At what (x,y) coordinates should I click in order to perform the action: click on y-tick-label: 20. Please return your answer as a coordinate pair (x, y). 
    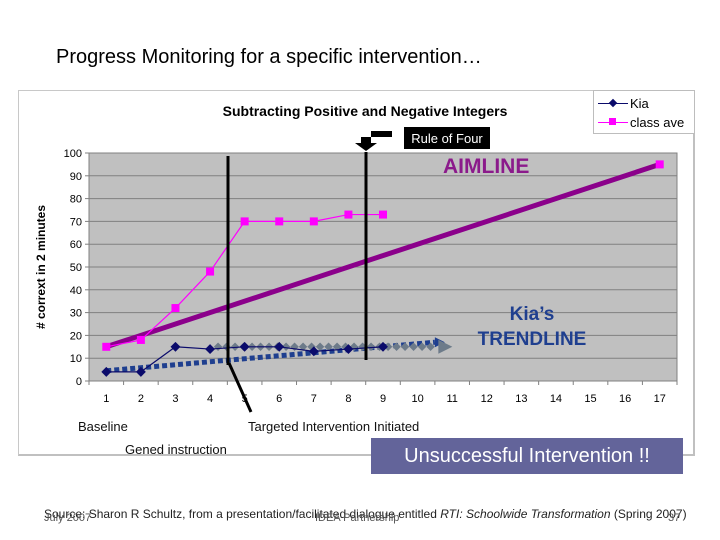
    Looking at the image, I should click on (76, 336).